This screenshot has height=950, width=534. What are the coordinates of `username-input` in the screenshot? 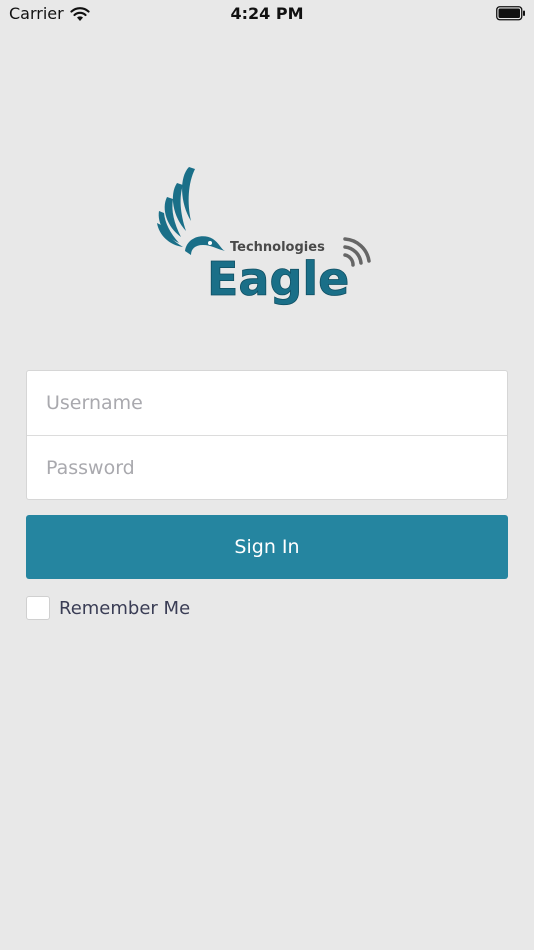 It's located at (267, 403).